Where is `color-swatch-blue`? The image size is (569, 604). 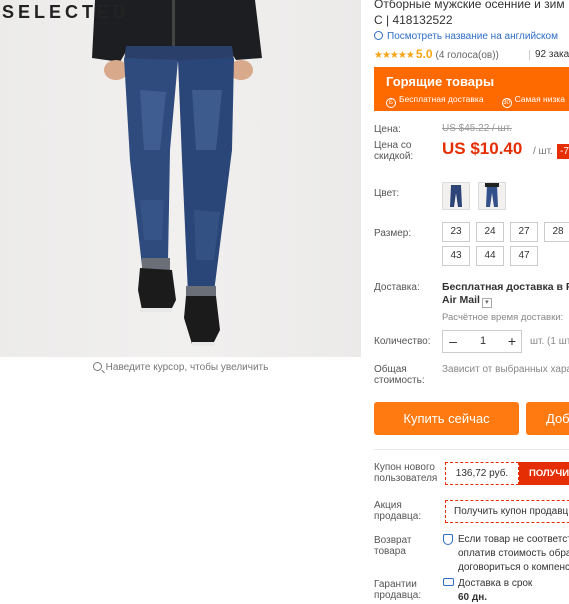
color-swatch-blue is located at coordinates (492, 196).